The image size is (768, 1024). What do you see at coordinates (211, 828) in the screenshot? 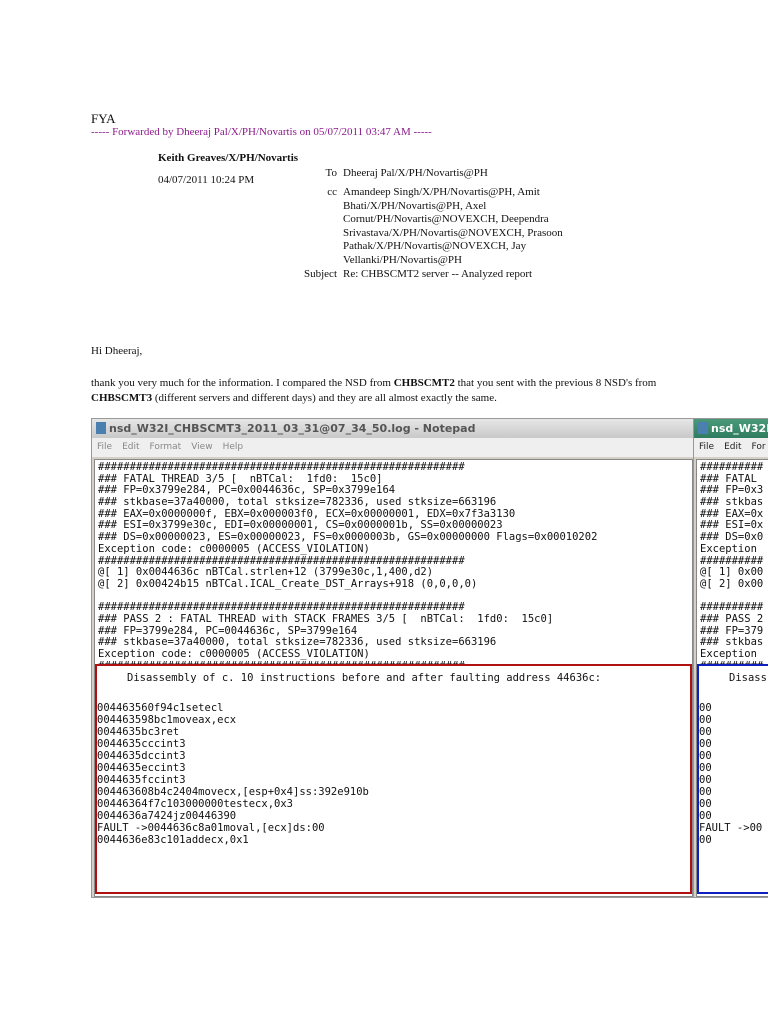
I see `opcode-bytes: 8a01` at bounding box center [211, 828].